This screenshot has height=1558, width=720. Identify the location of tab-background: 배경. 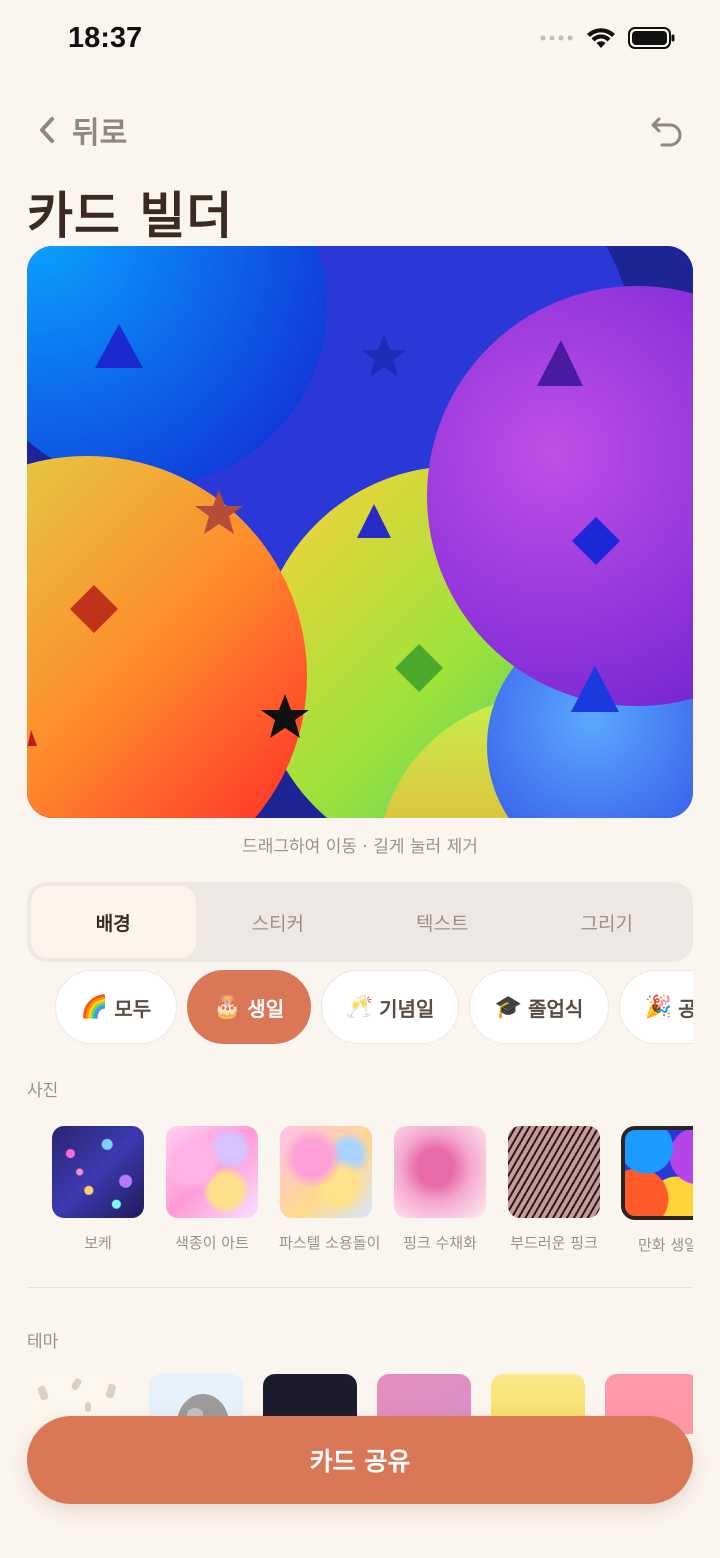
(113, 922).